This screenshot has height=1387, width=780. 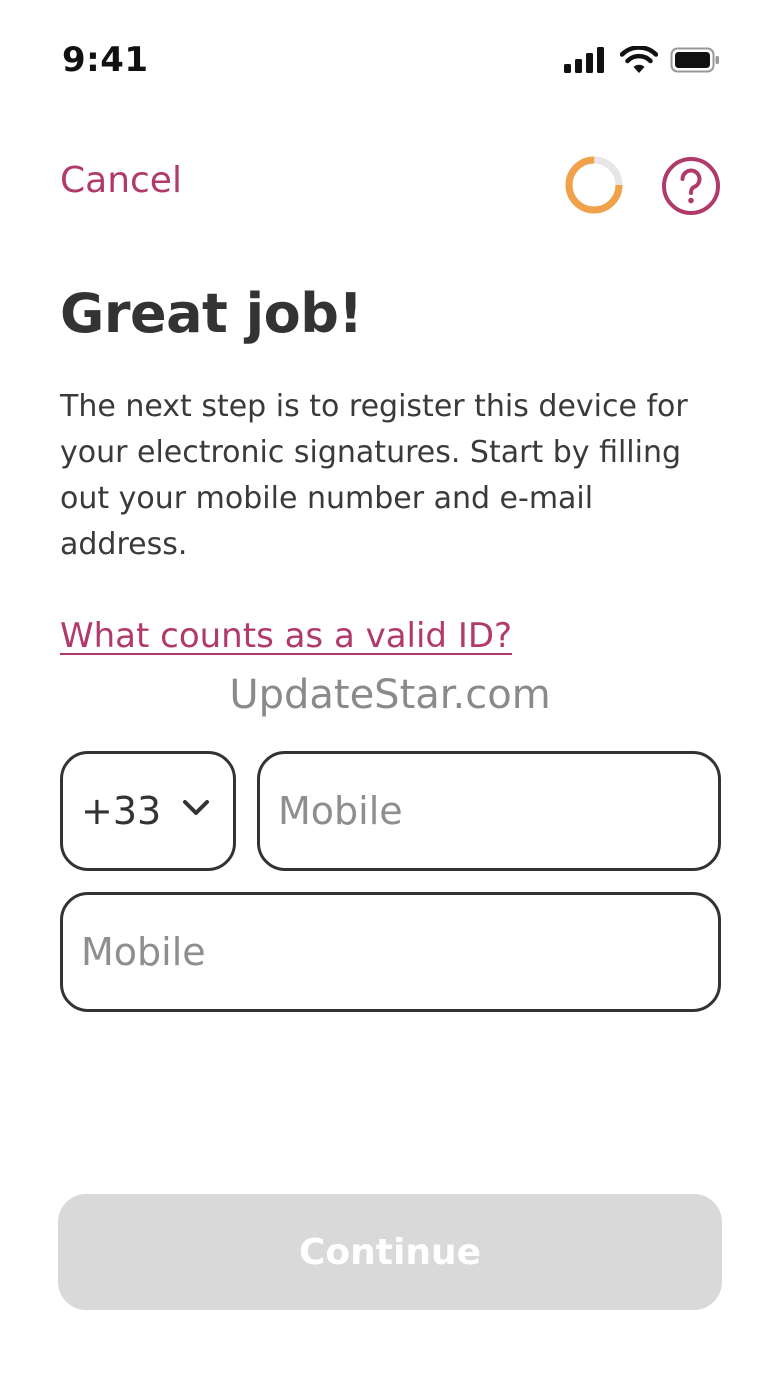 What do you see at coordinates (121, 180) in the screenshot?
I see `cancel-button: Cancel` at bounding box center [121, 180].